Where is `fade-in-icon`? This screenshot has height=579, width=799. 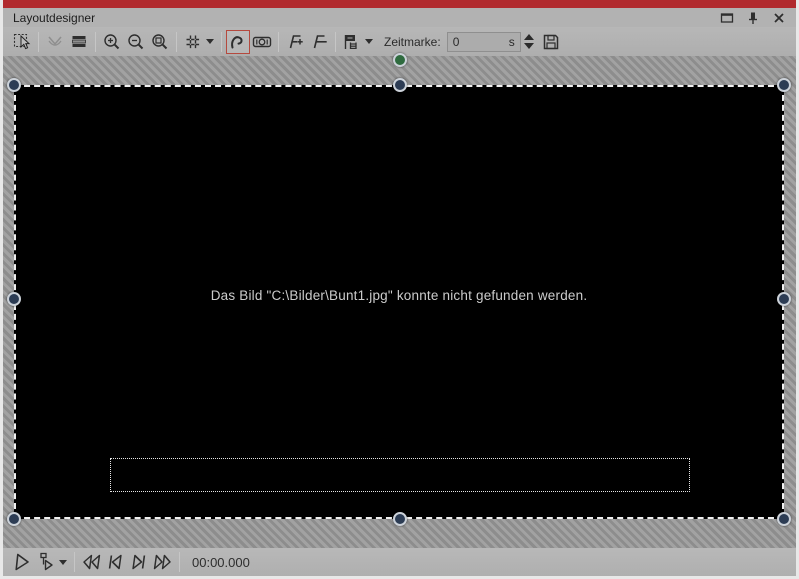
fade-in-icon is located at coordinates (296, 41).